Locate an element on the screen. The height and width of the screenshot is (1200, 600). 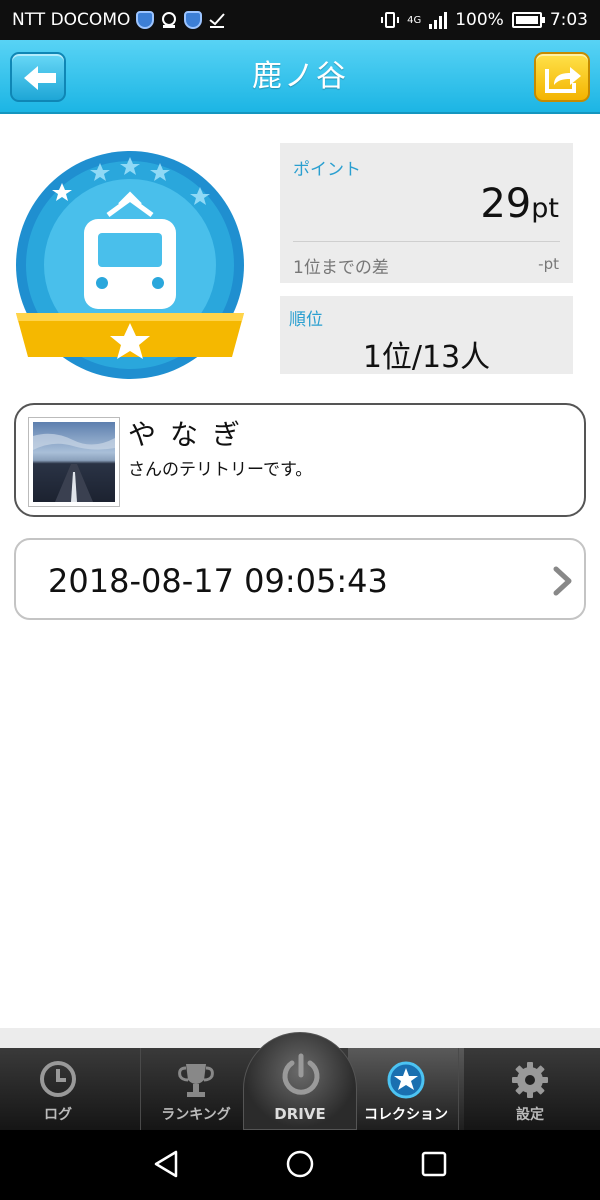
points-unit: pt is located at coordinates (545, 208).